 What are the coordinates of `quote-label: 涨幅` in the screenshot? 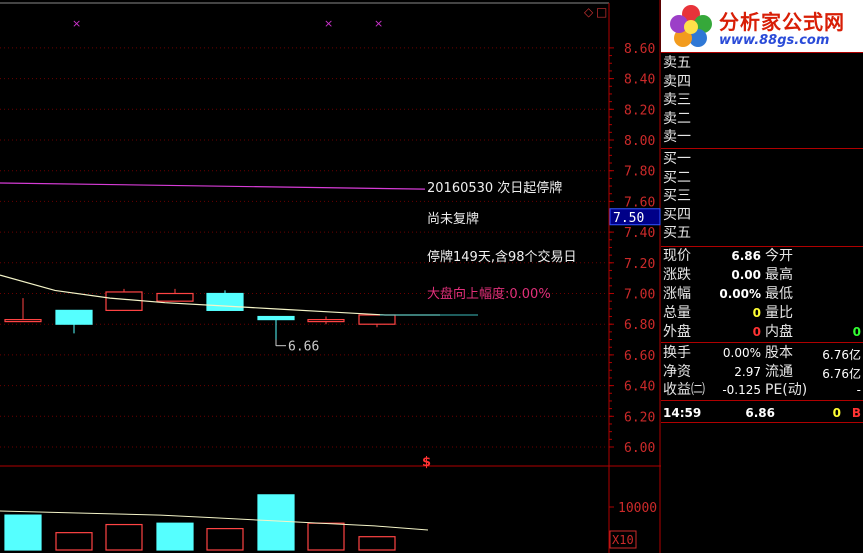 It's located at (677, 294).